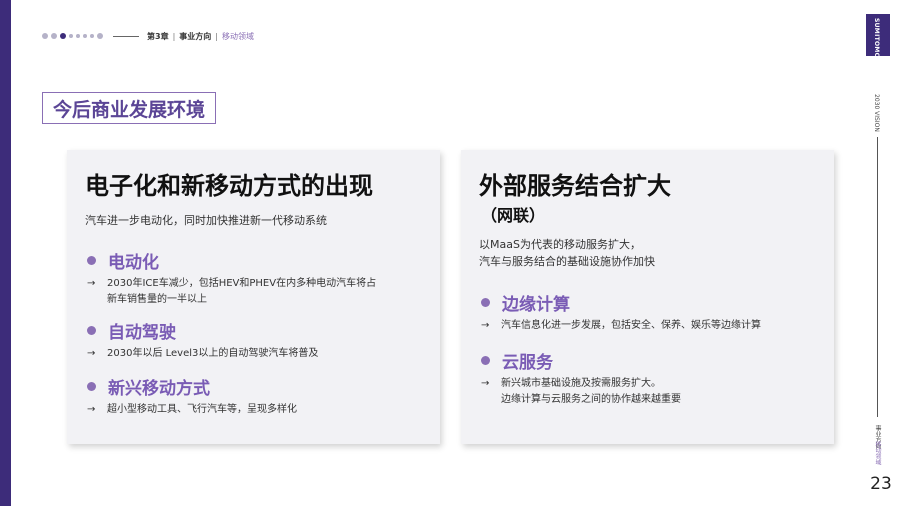  What do you see at coordinates (877, 453) in the screenshot?
I see `rail-subsection-label: 移动领域` at bounding box center [877, 453].